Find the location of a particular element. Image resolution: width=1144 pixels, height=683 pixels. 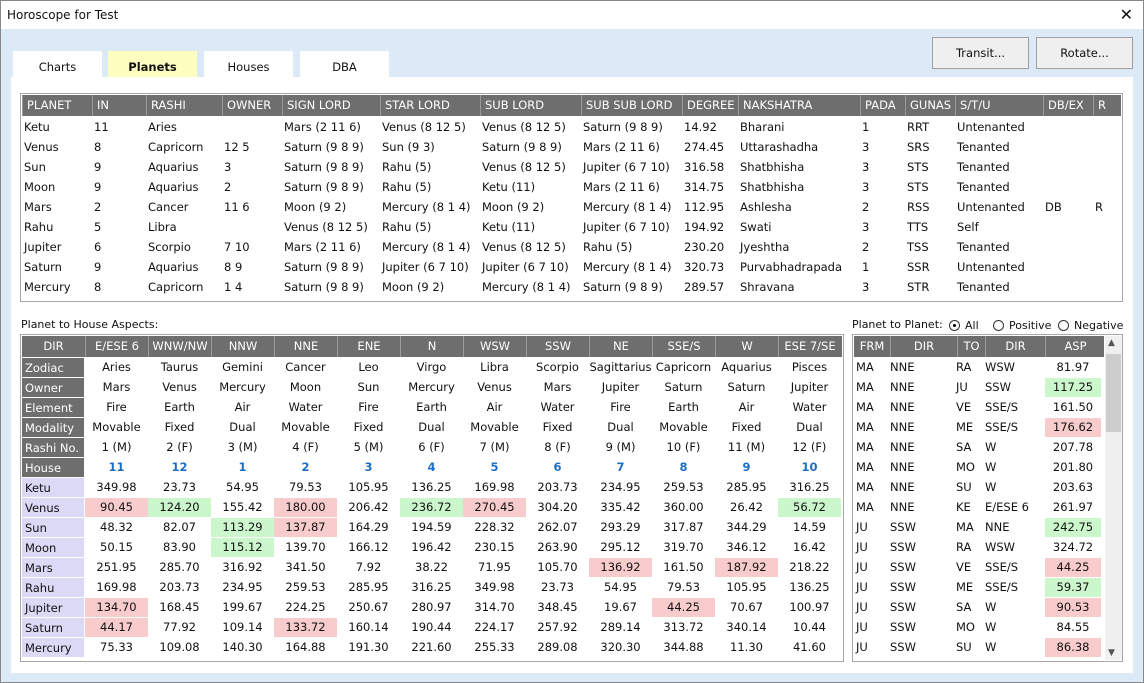

column-header: S/T/U is located at coordinates (999, 105).